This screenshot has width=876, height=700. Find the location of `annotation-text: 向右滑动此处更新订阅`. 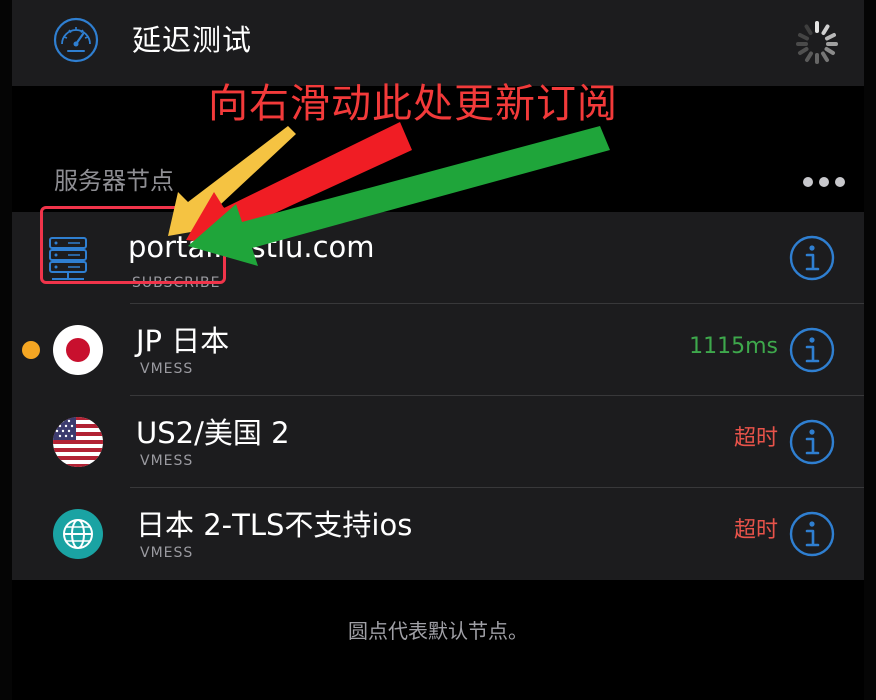

annotation-text: 向右滑动此处更新订阅 is located at coordinates (413, 104).